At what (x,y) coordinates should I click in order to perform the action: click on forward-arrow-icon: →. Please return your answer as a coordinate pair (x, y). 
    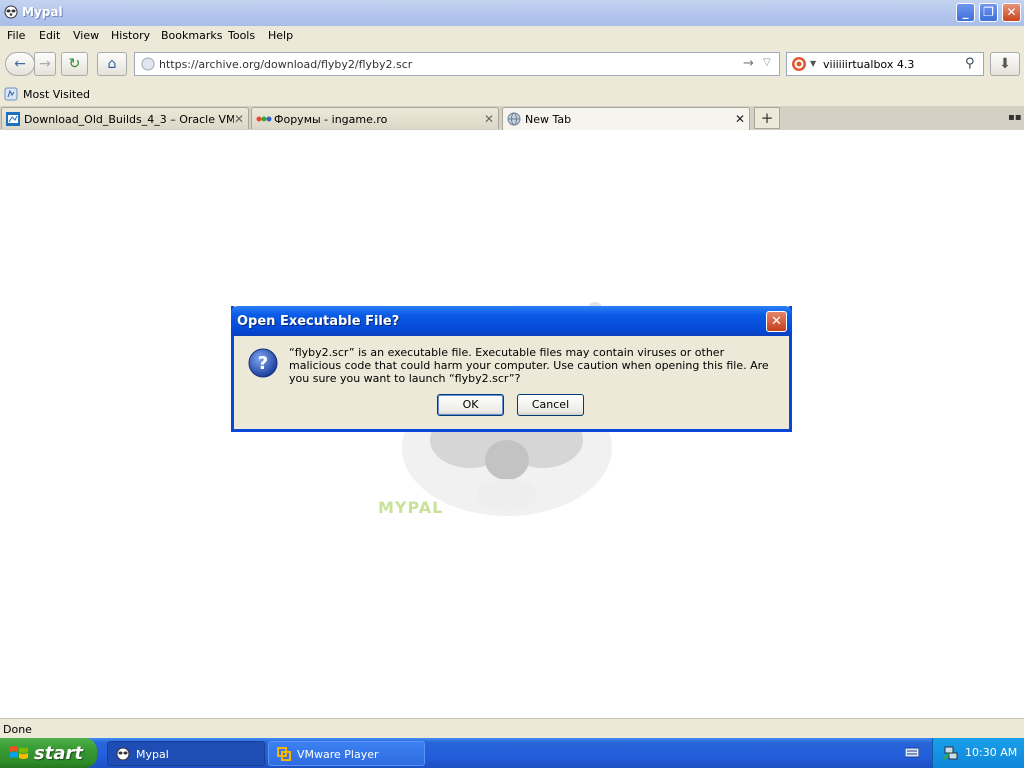
    Looking at the image, I should click on (45, 64).